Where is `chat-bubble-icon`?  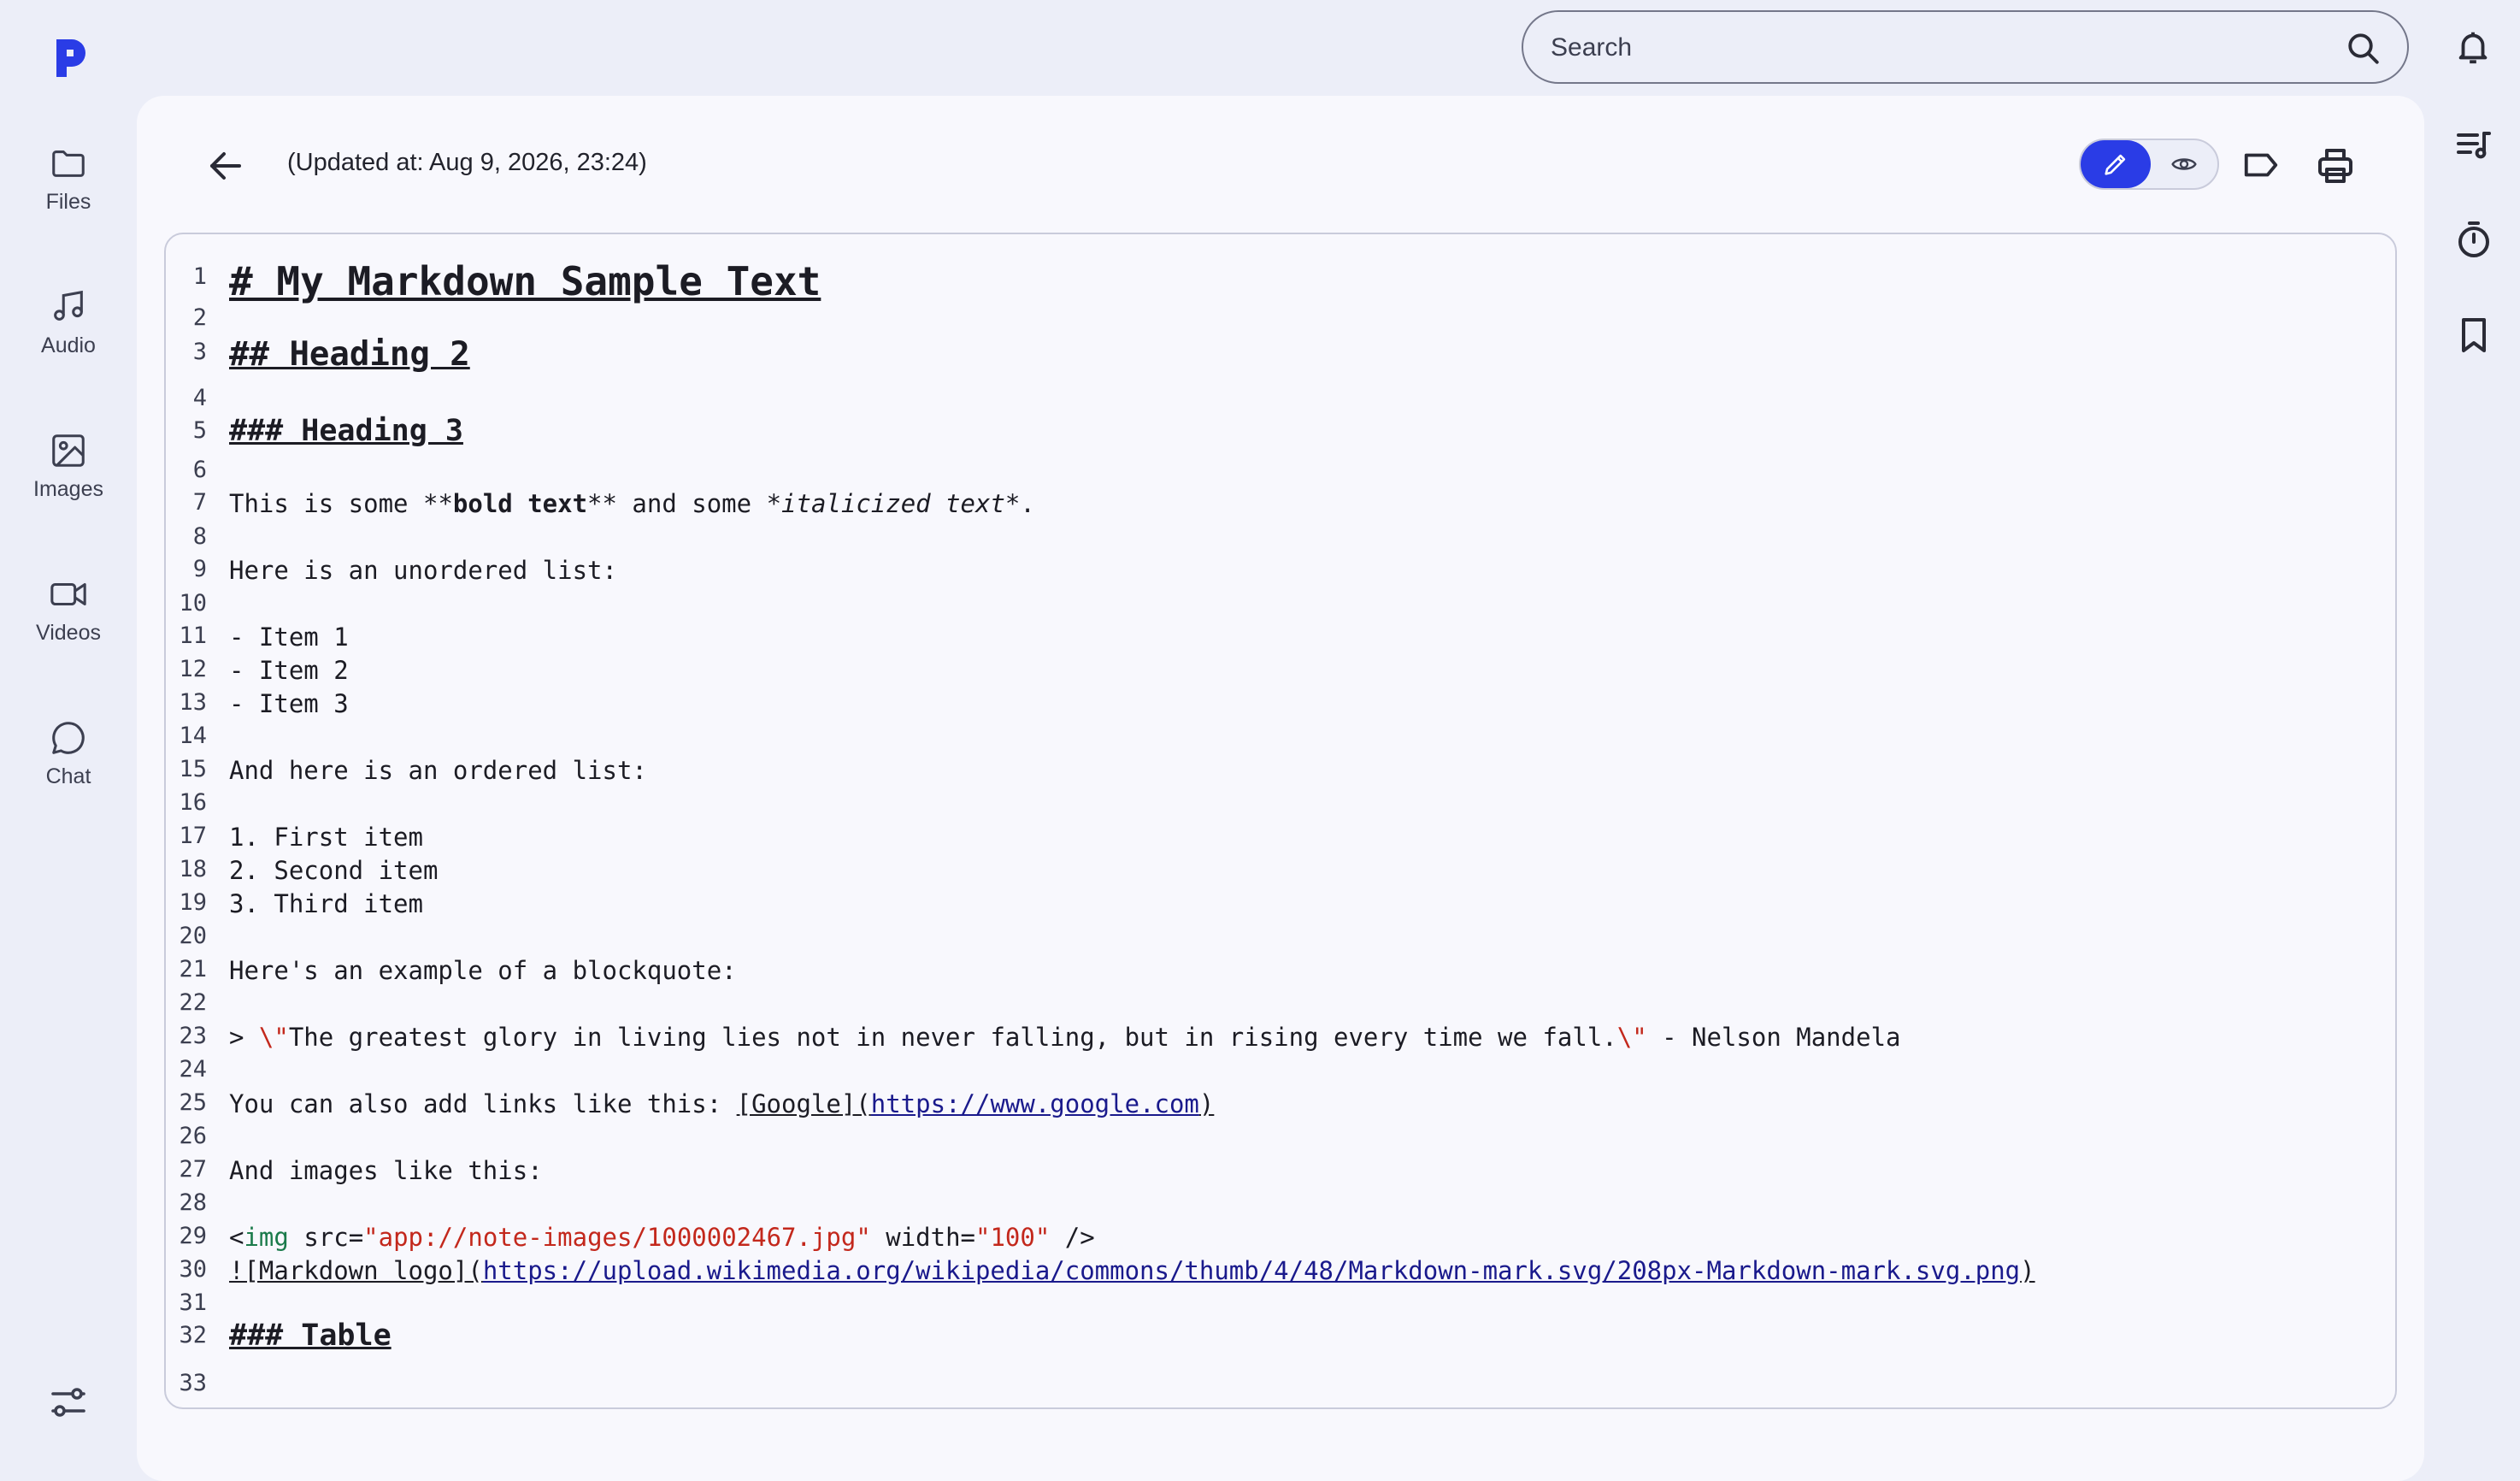
chat-bubble-icon is located at coordinates (69, 738).